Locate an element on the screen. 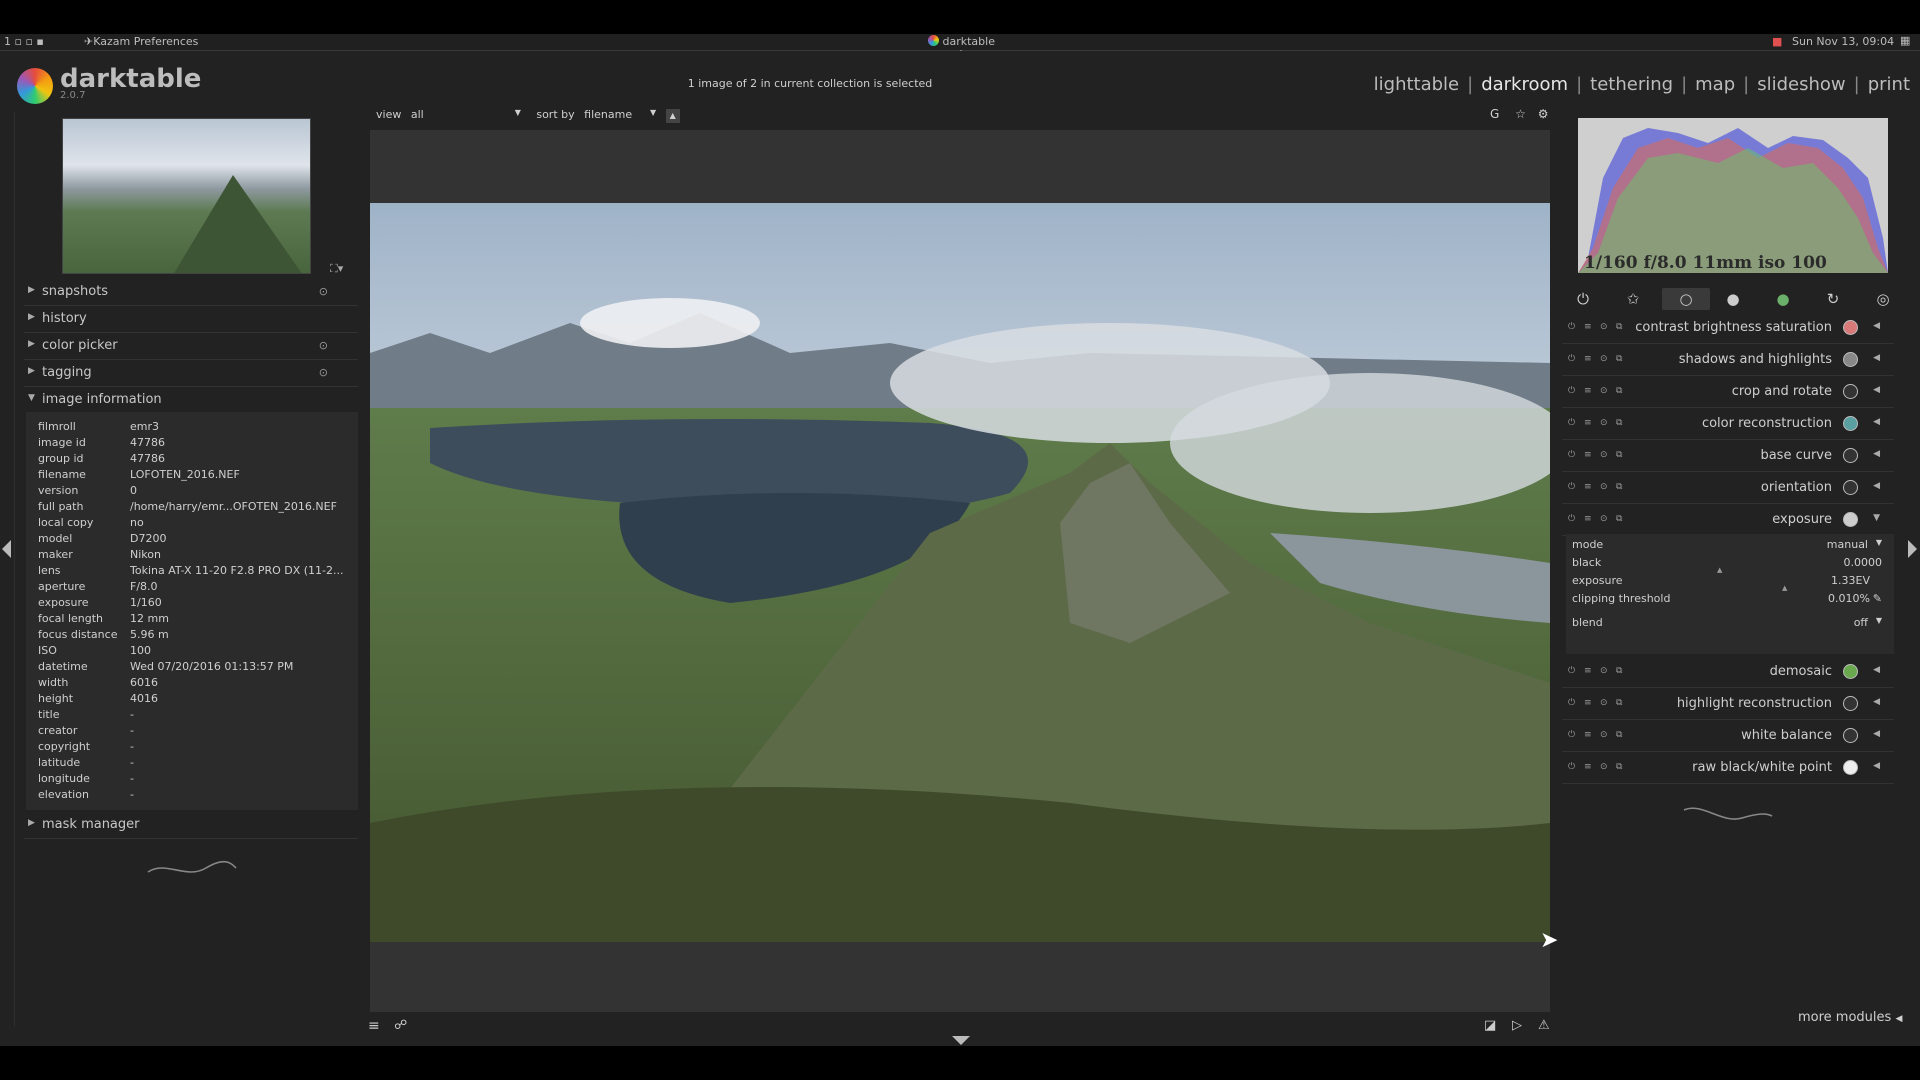 This screenshot has height=1080, width=1920. collapse-right-arrow-icon is located at coordinates (1912, 549).